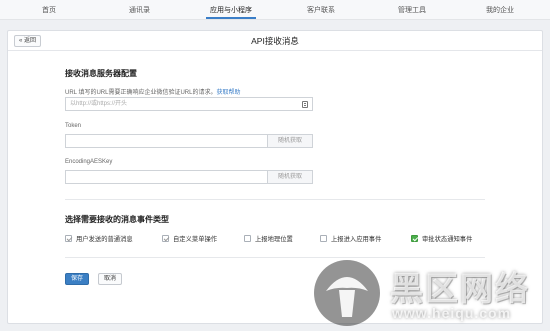 The height and width of the screenshot is (331, 550). Describe the element at coordinates (73, 126) in the screenshot. I see `token-label: Token` at that location.